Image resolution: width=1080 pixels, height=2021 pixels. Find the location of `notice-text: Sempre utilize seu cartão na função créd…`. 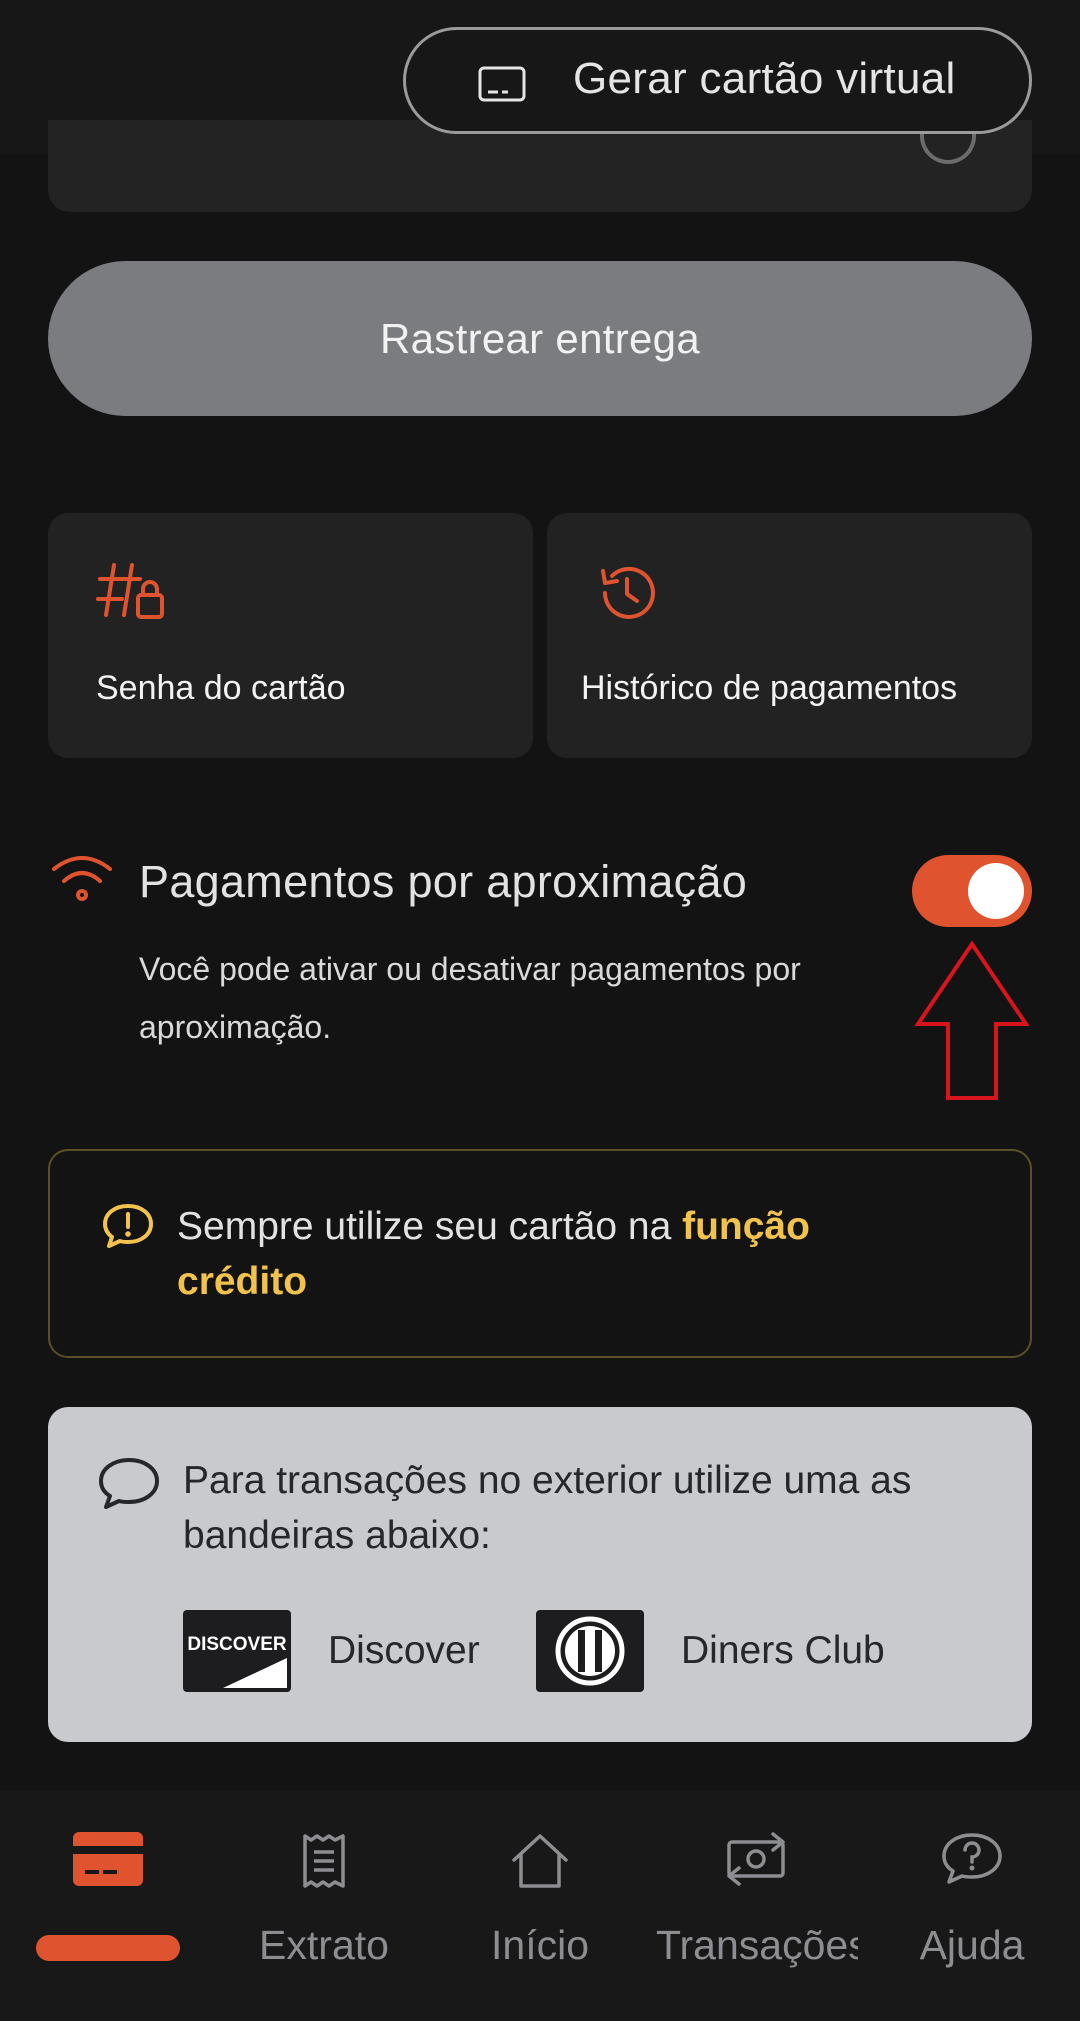

notice-text: Sempre utilize seu cartão na função créd… is located at coordinates (493, 1254).